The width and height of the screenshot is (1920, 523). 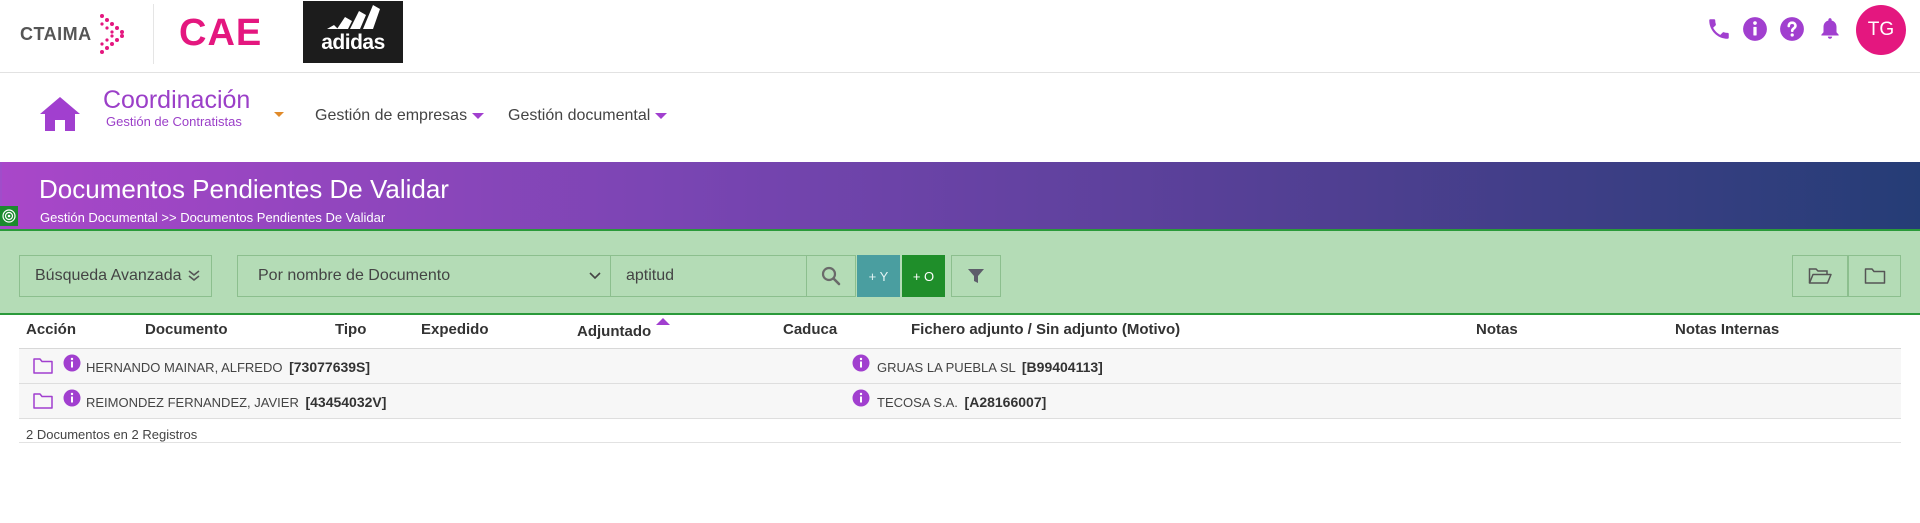 I want to click on person-id: [73077639S], so click(x=330, y=367).